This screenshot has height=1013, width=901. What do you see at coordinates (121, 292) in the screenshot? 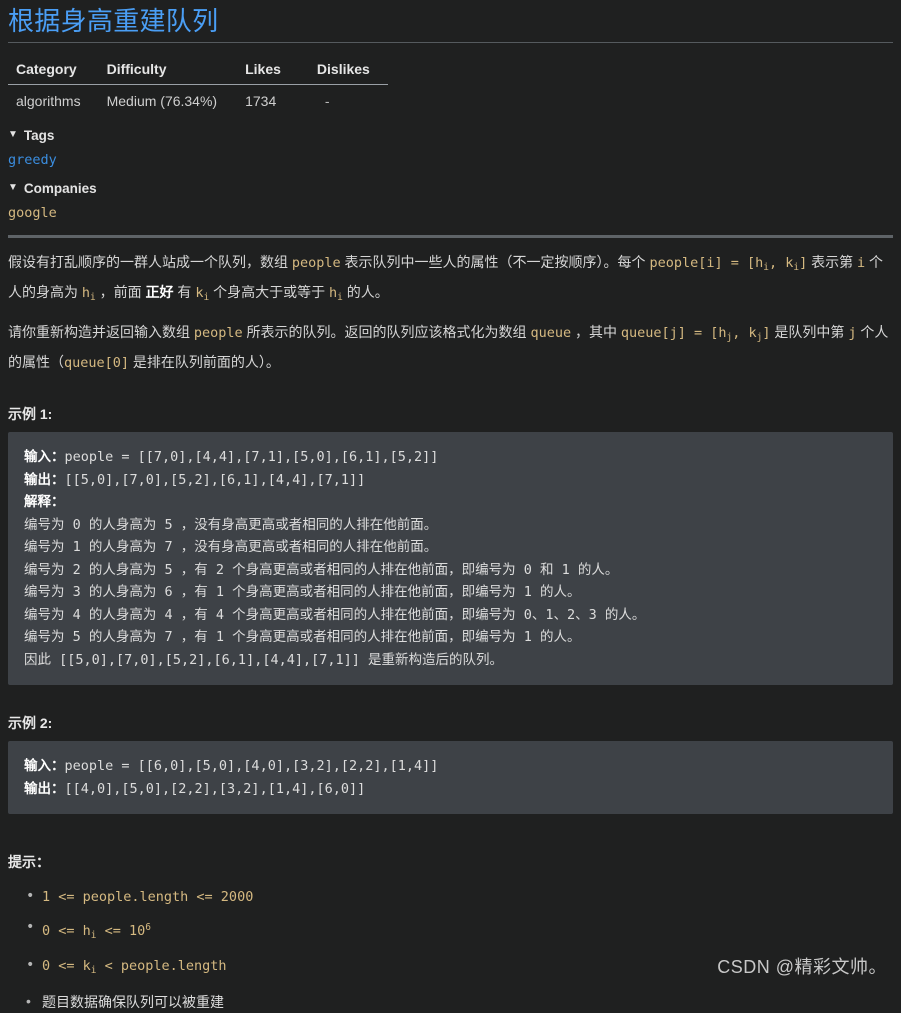
I see `desc1-text-5: ，前面` at bounding box center [121, 292].